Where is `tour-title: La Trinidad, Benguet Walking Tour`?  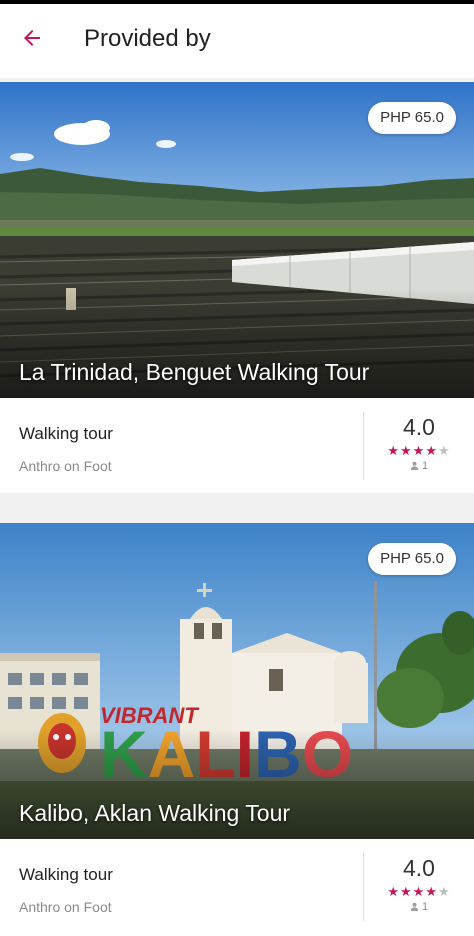 tour-title: La Trinidad, Benguet Walking Tour is located at coordinates (194, 372).